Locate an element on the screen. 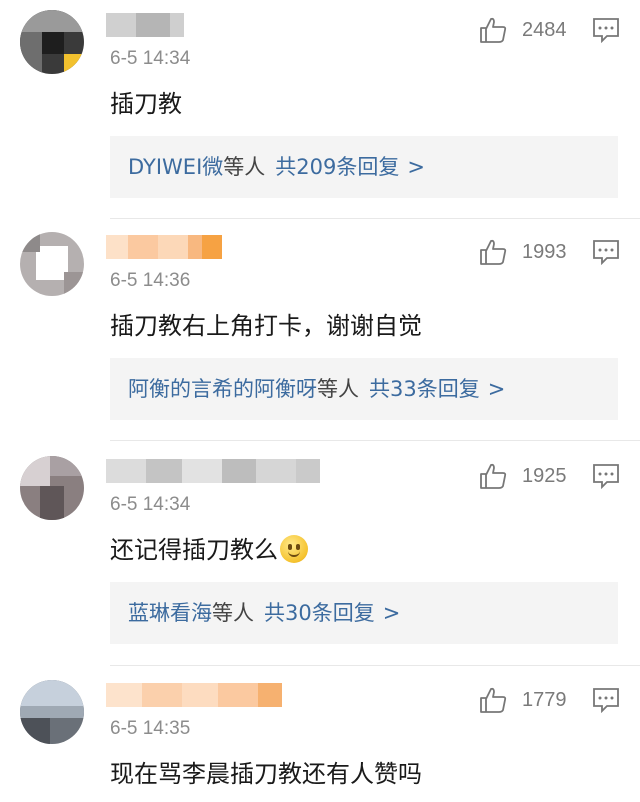  reply-preview: 蓝琳看海等人 共30条回复 > is located at coordinates (364, 613).